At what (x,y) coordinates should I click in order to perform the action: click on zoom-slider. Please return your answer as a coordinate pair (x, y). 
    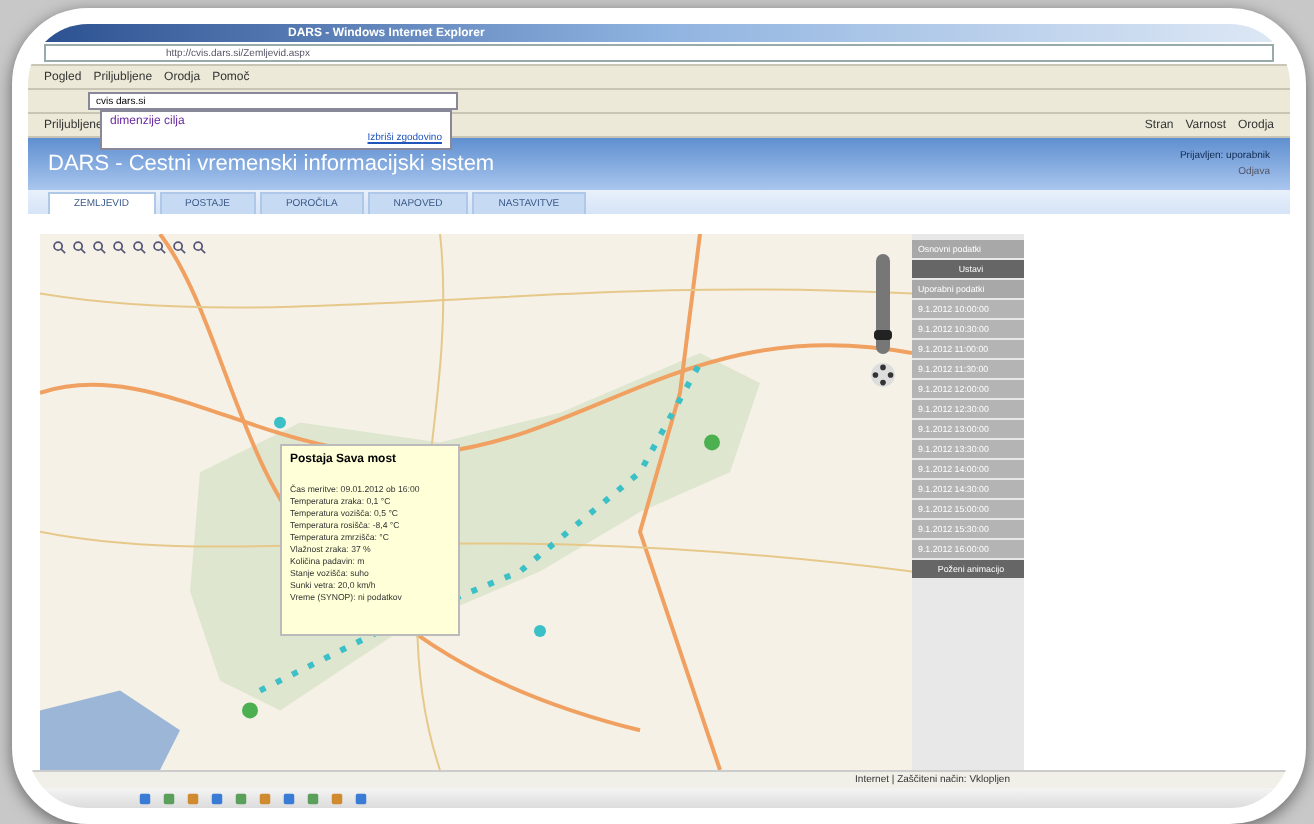
    Looking at the image, I should click on (883, 304).